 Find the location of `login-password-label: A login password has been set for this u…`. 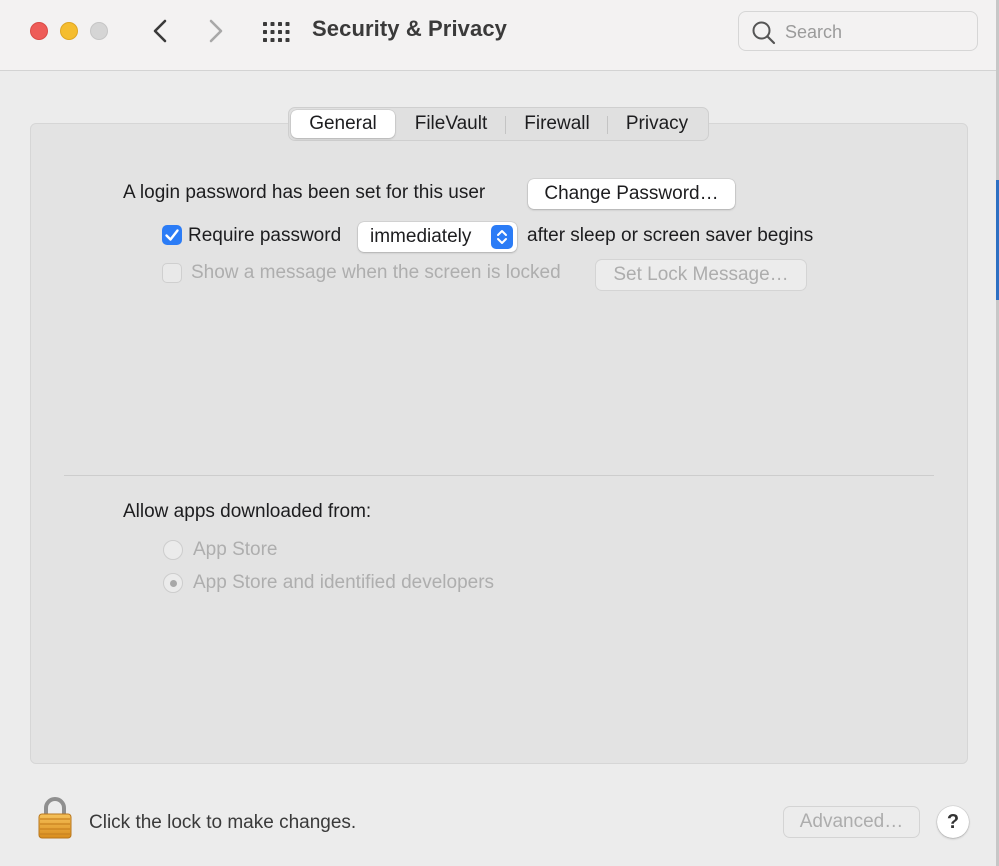

login-password-label: A login password has been set for this u… is located at coordinates (304, 192).